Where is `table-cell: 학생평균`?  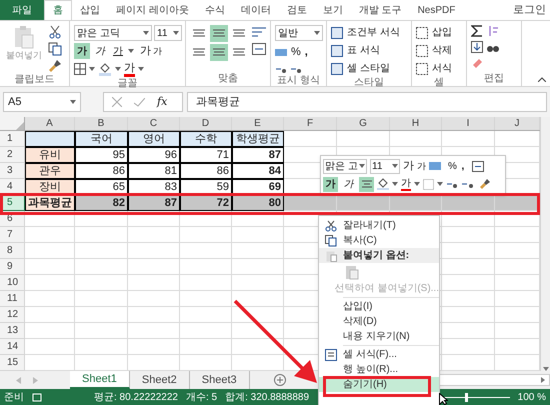
table-cell: 학생평균 is located at coordinates (258, 139).